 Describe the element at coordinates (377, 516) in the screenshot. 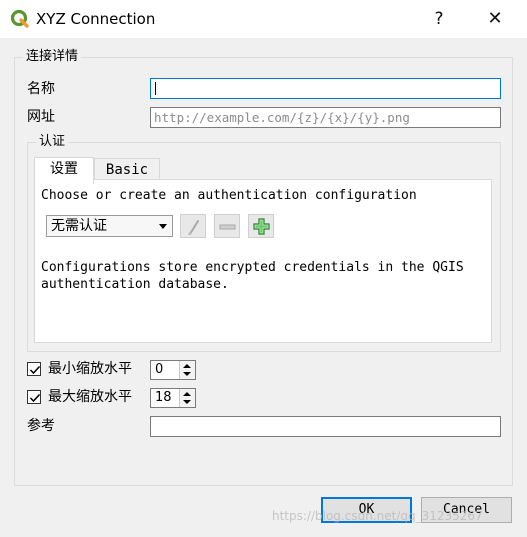

I see `watermark: https://blog.csdn.net/qq_31235267` at that location.